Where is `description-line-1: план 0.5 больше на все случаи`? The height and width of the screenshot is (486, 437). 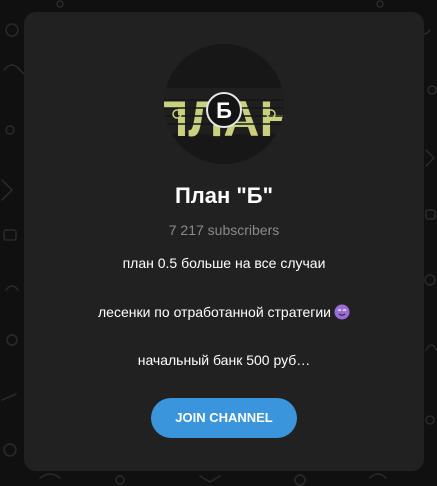 description-line-1: план 0.5 больше на все случаи is located at coordinates (224, 263).